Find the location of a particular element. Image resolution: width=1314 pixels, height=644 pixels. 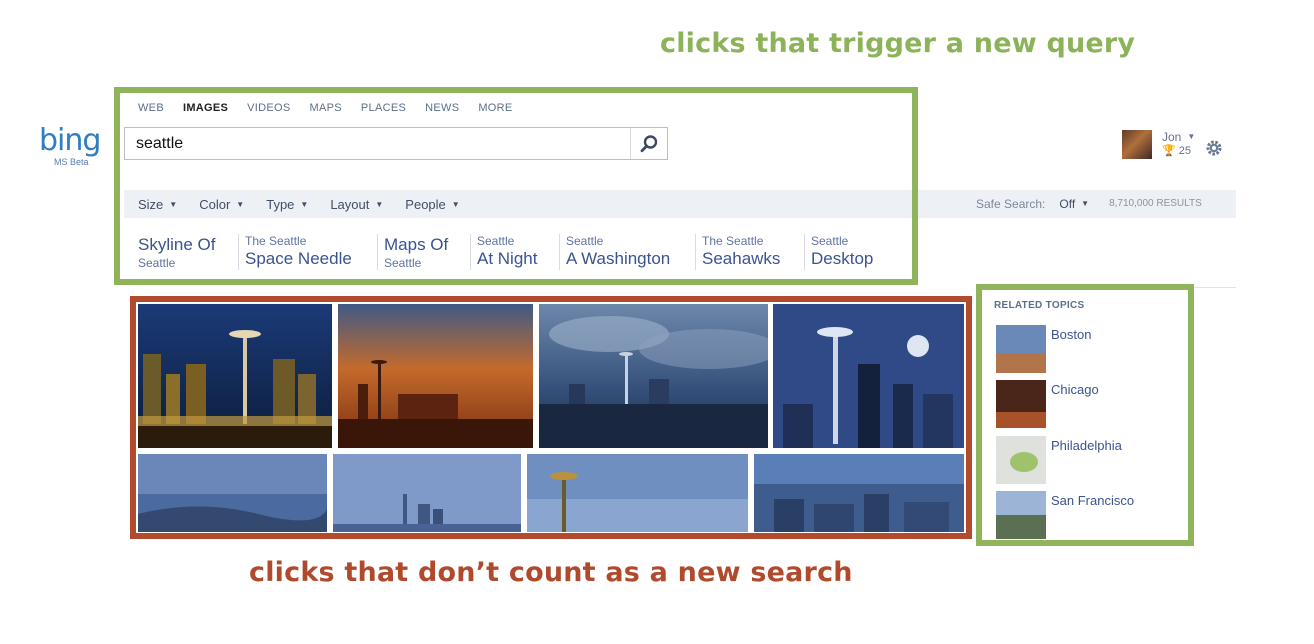

settings-button is located at coordinates (1214, 150).